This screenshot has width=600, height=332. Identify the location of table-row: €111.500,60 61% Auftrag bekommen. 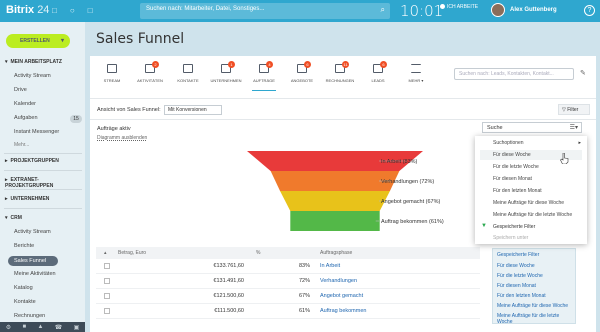
(288, 311).